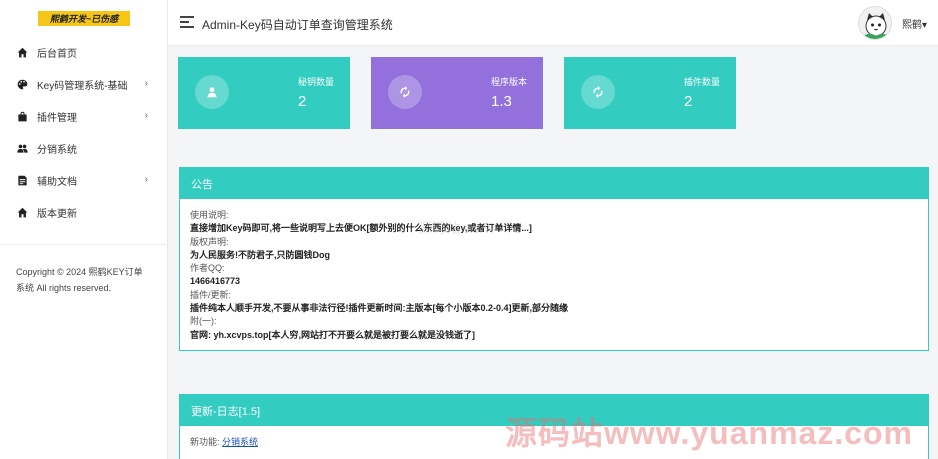 The width and height of the screenshot is (938, 459). I want to click on panel-title: 公告, so click(554, 183).